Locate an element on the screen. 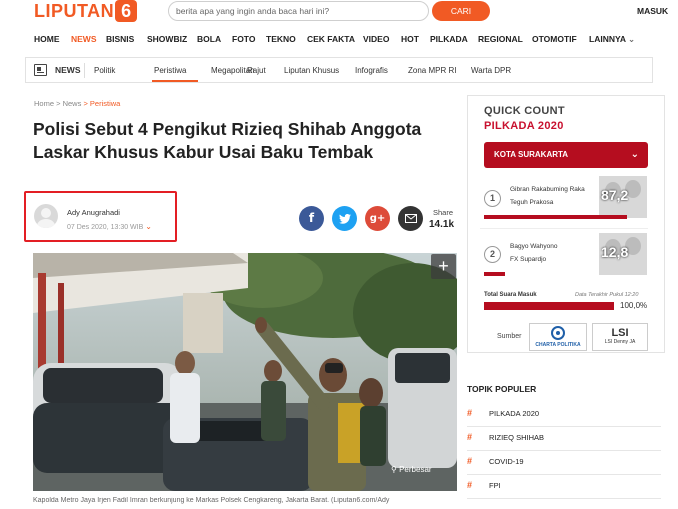 The image size is (678, 509). breadcrumb-news: News is located at coordinates (72, 103).